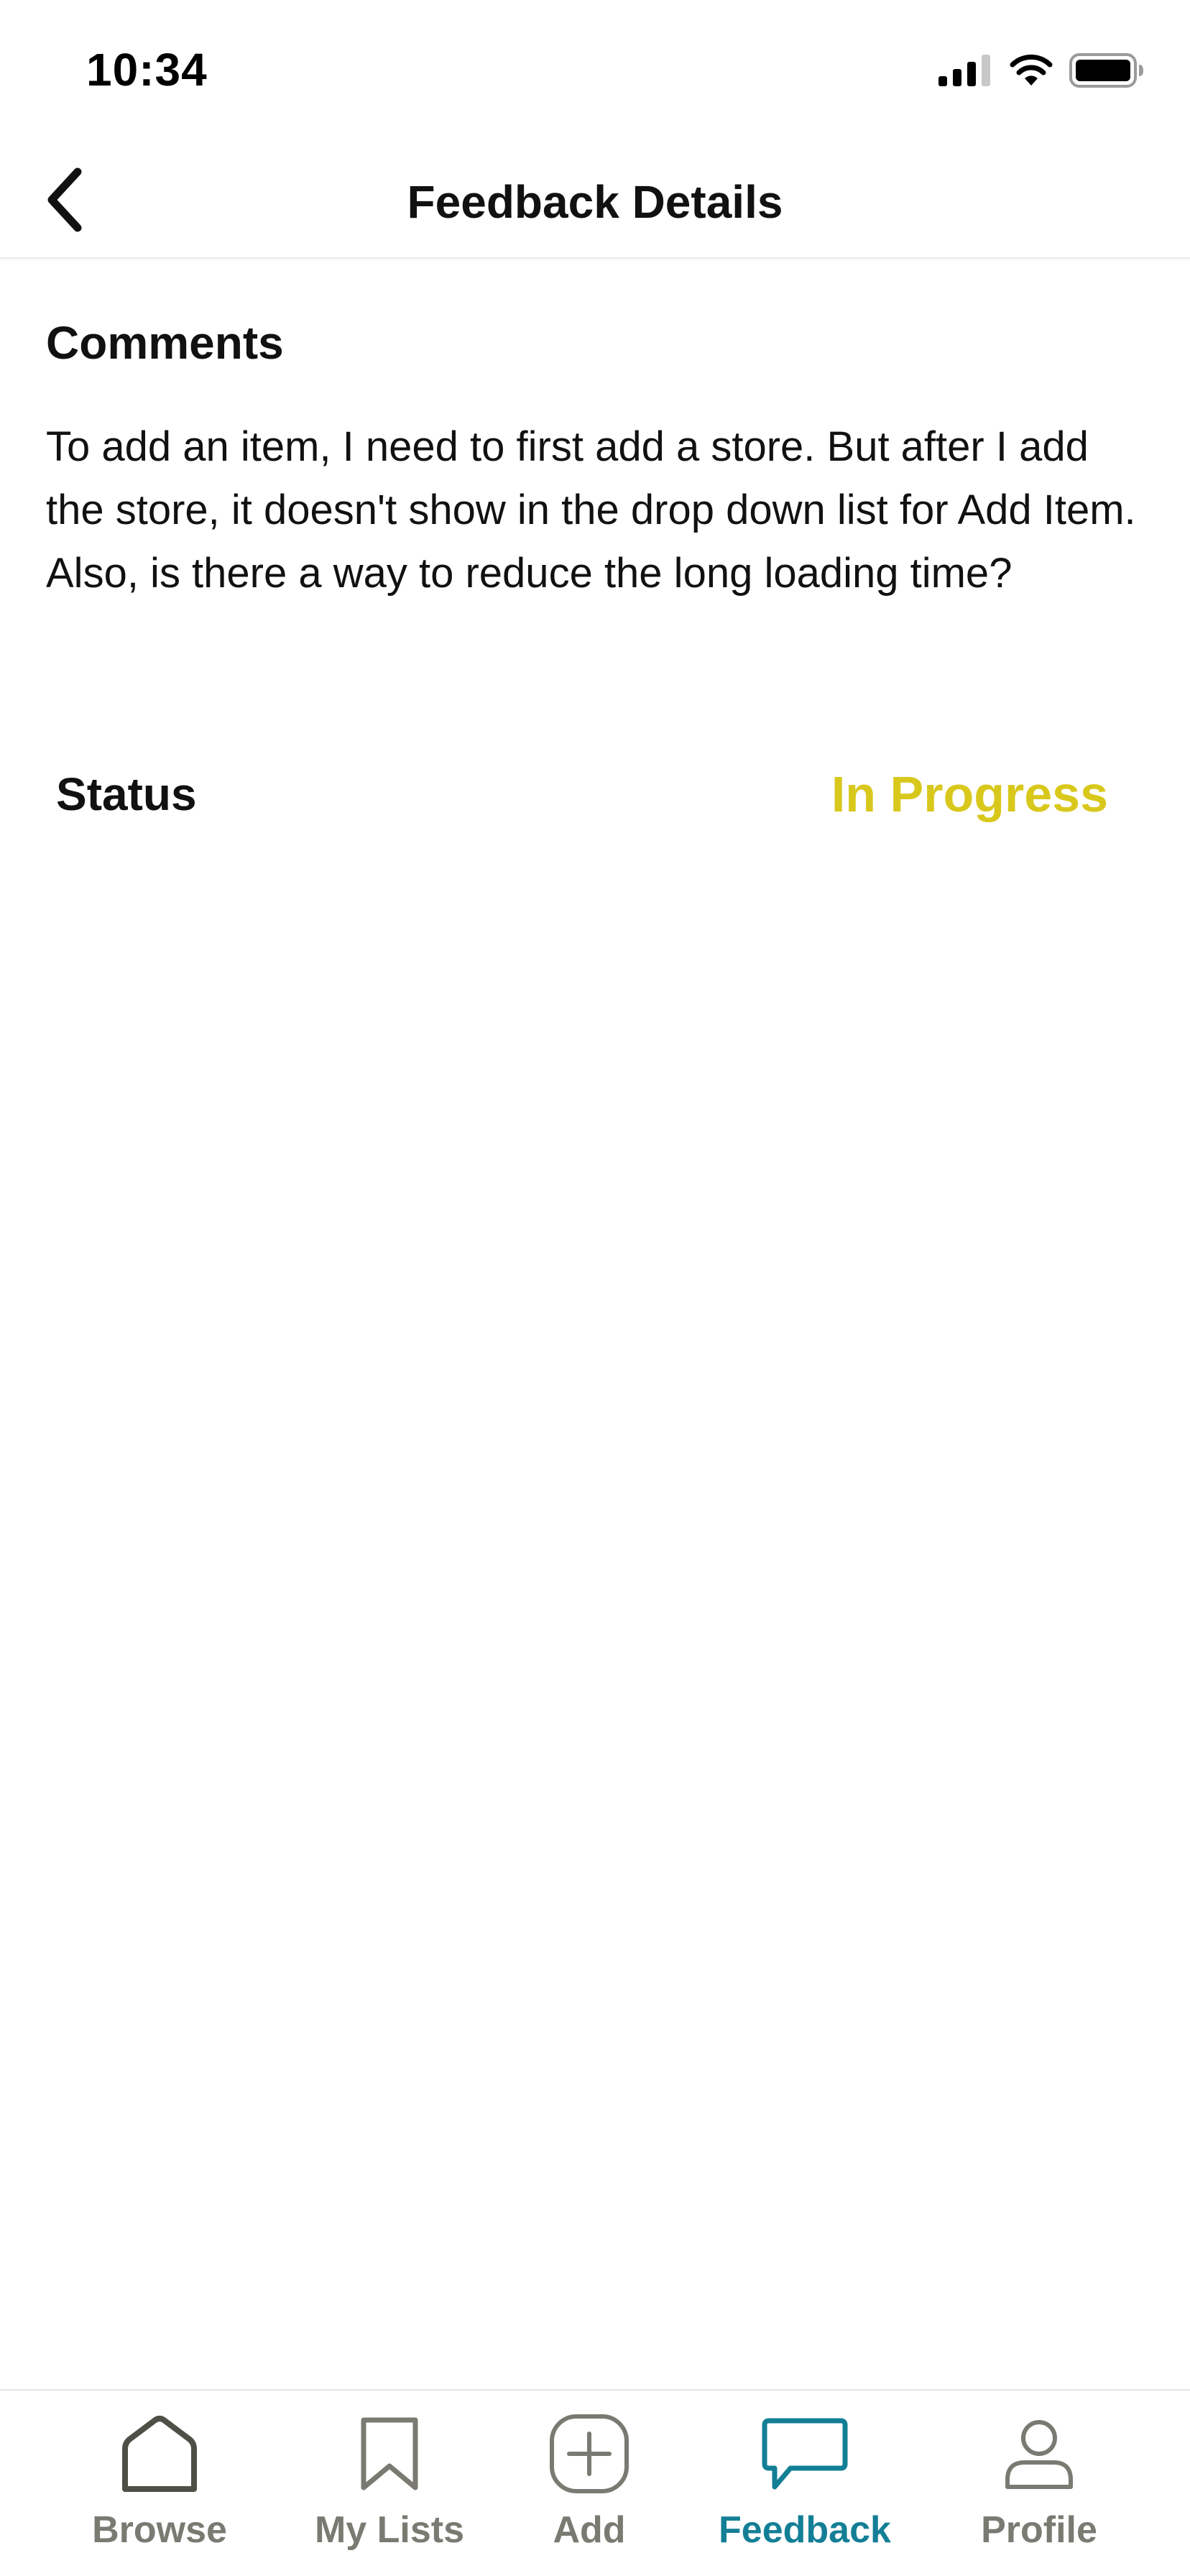  Describe the element at coordinates (969, 794) in the screenshot. I see `status-value: In Progress` at that location.